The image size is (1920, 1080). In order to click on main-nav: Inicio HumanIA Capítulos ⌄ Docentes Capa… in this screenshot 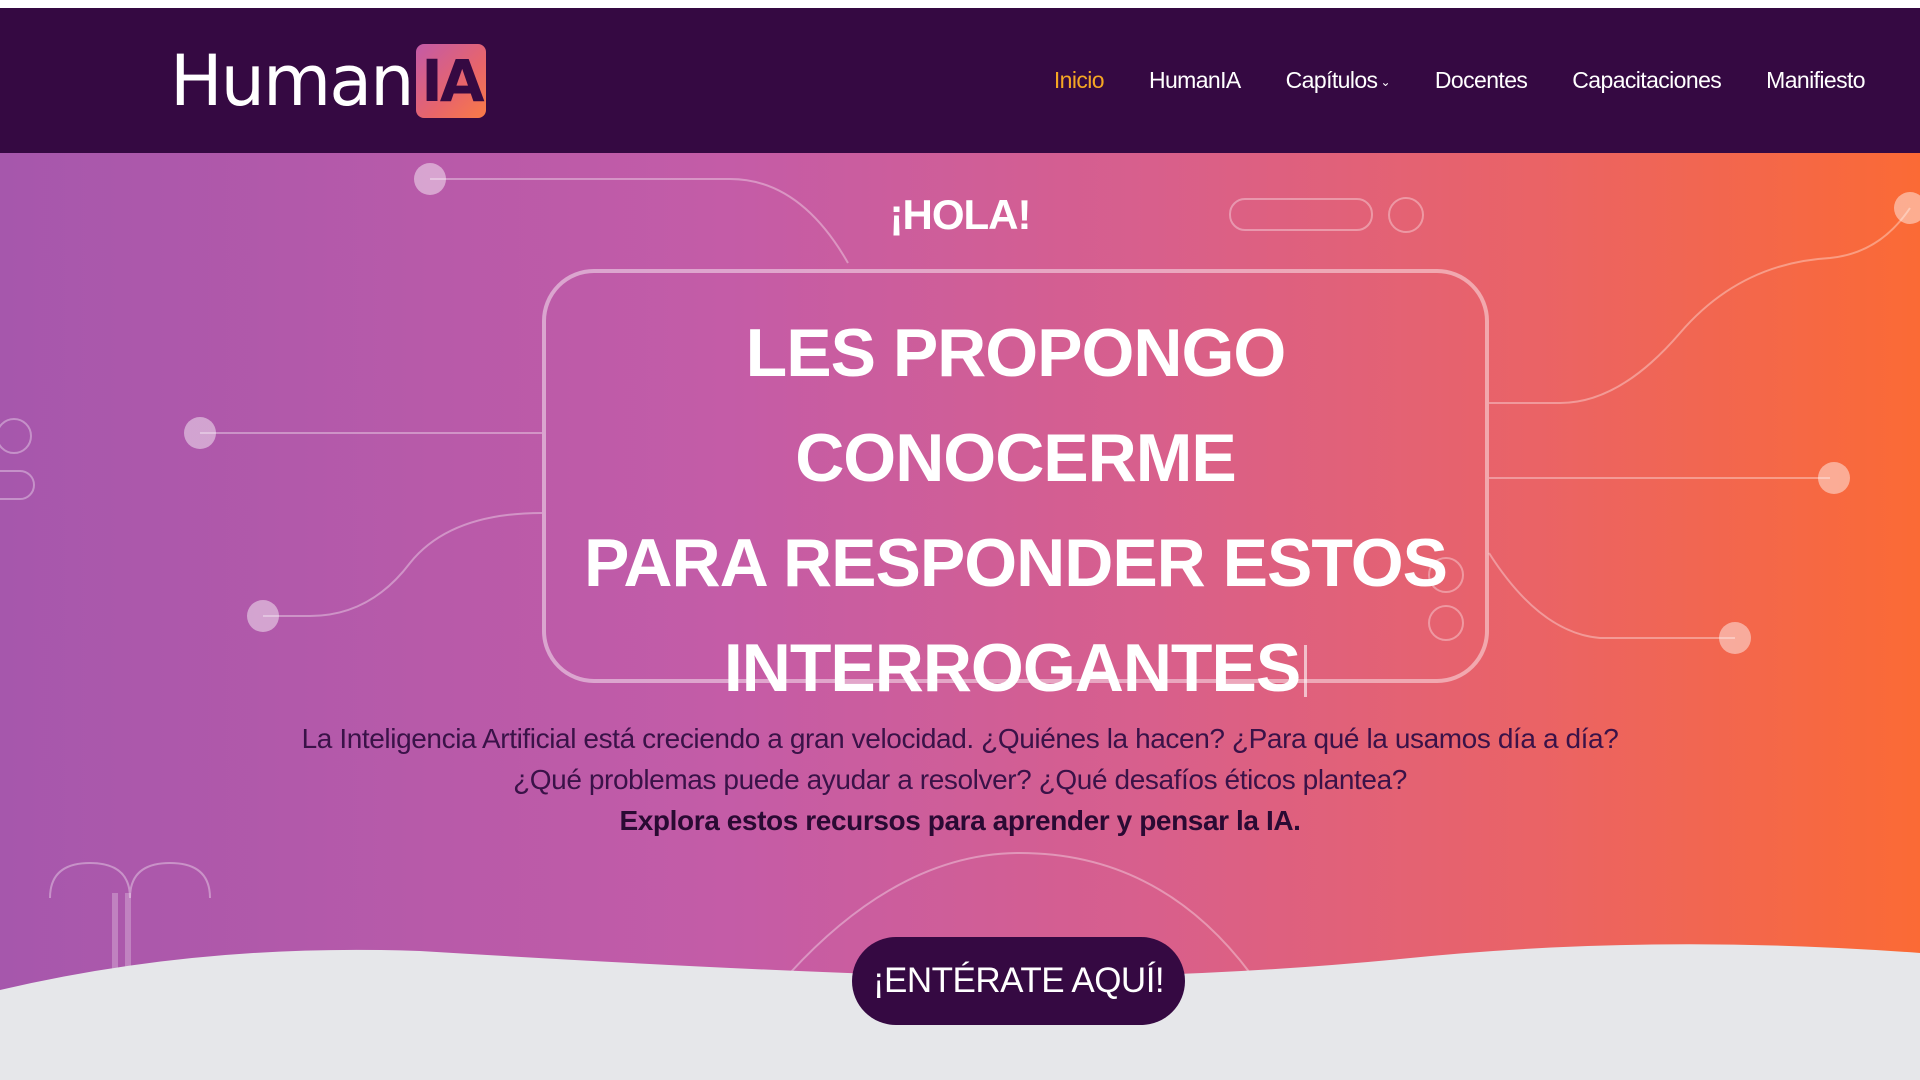, I will do `click(1437, 80)`.